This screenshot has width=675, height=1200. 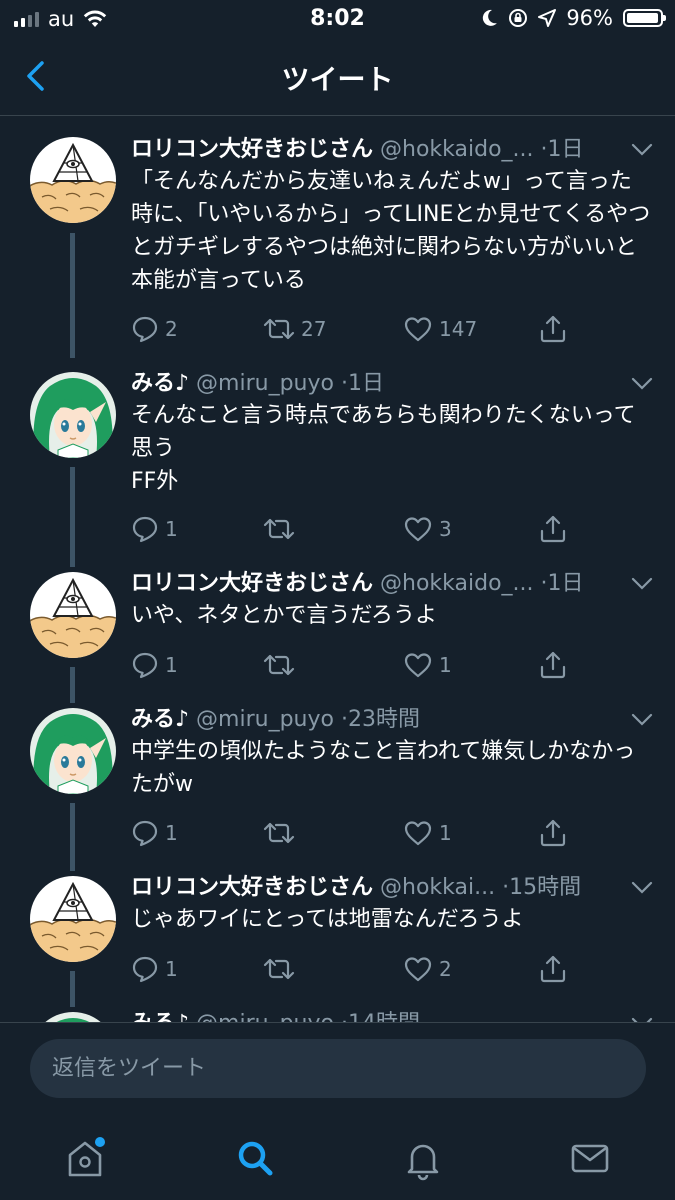 What do you see at coordinates (171, 665) in the screenshot?
I see `reply-count: 1` at bounding box center [171, 665].